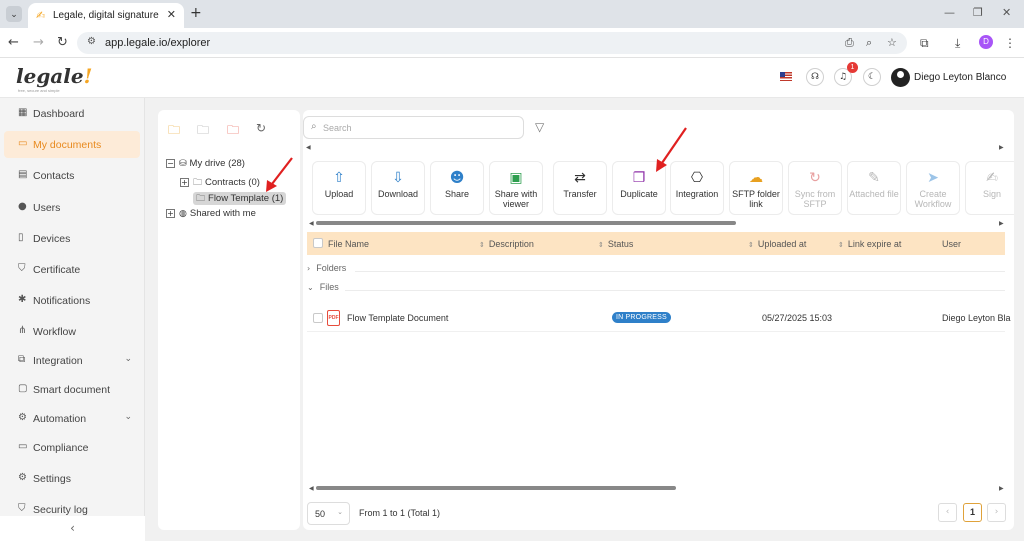 This screenshot has width=1024, height=541. Describe the element at coordinates (174, 131) in the screenshot. I see `new-folder-icon: 🗀` at that location.